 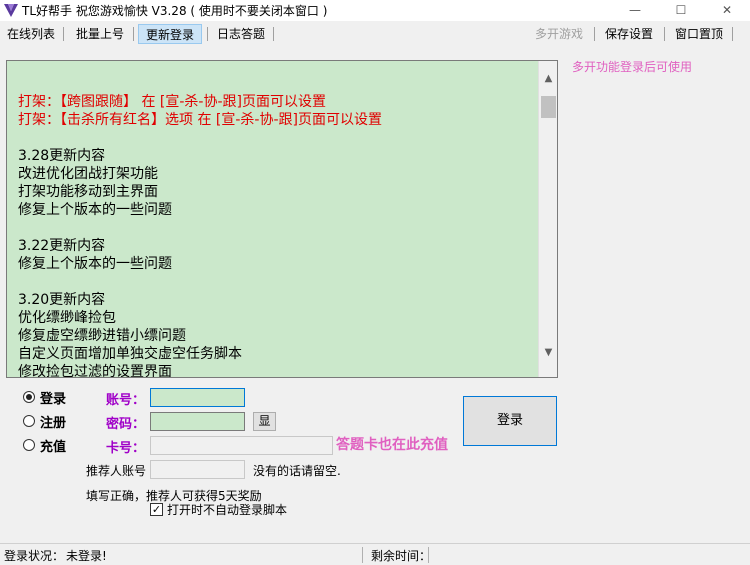 What do you see at coordinates (31, 34) in the screenshot?
I see `tab-online-list: 在线列表` at bounding box center [31, 34].